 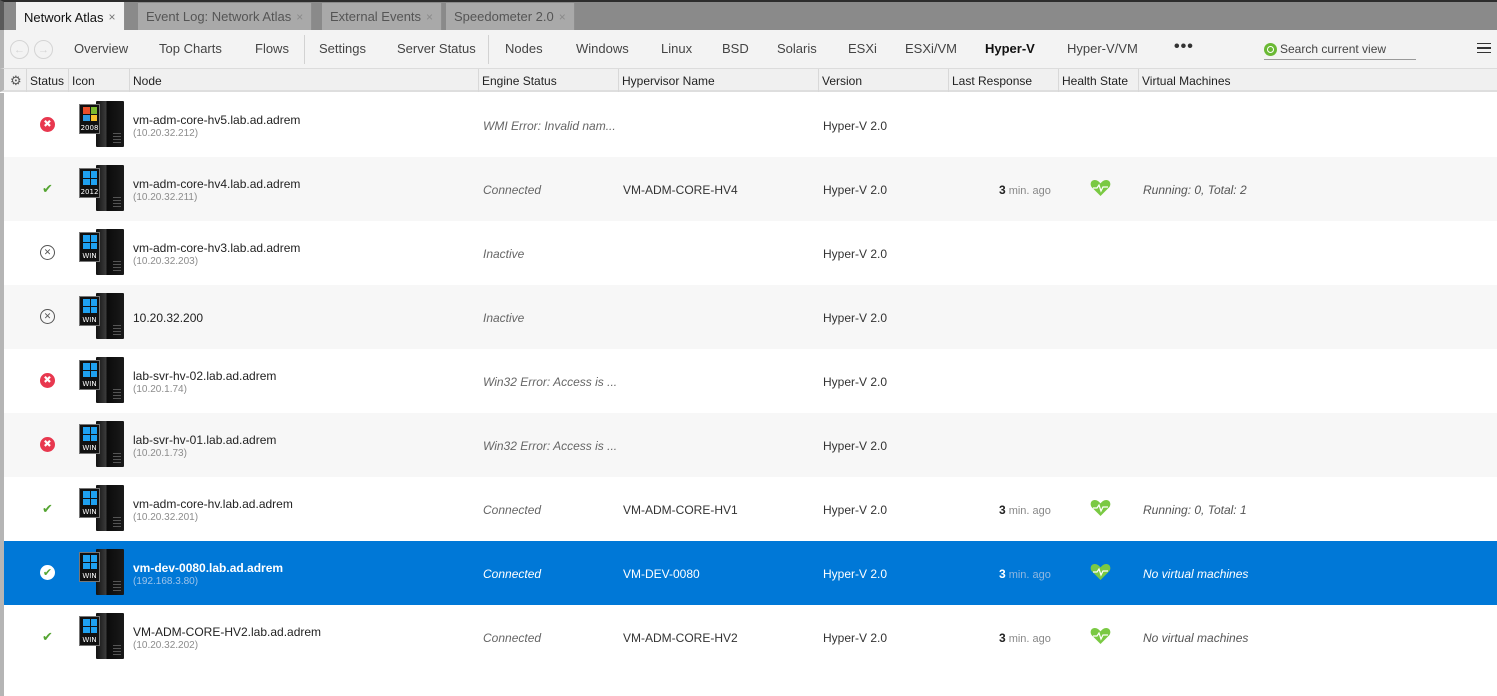 I want to click on column-health-state: Health State, so click(x=1093, y=80).